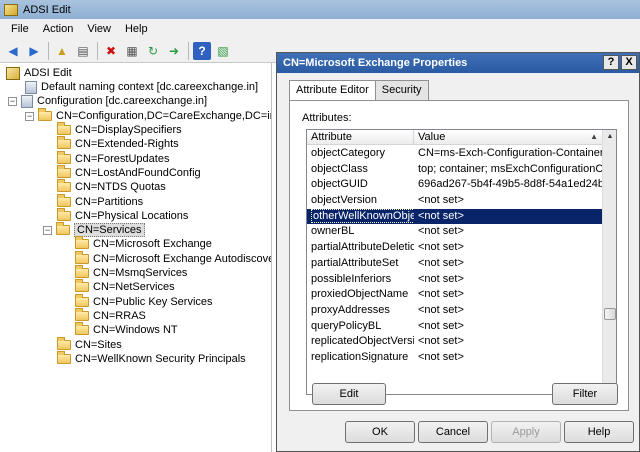  I want to click on tree-node-extended-rights: CN=Extended-Rights, so click(118, 143).